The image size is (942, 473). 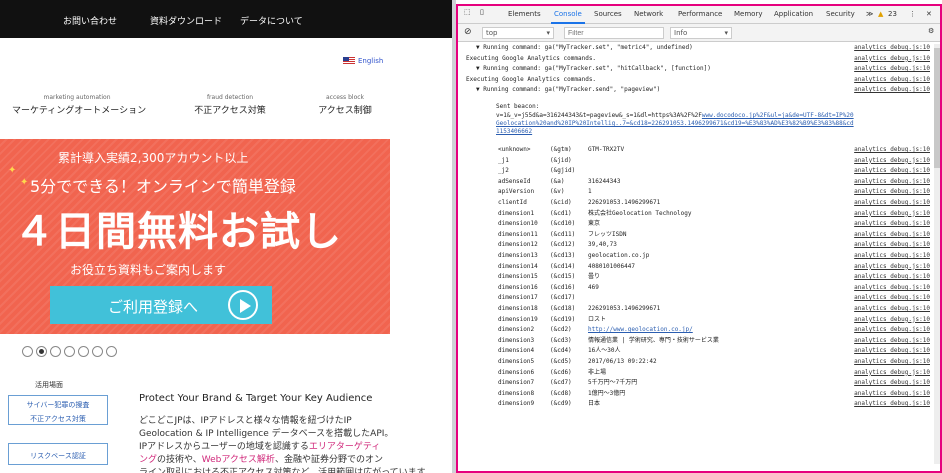 I want to click on nav-link-contact: お問い合わせ, so click(x=90, y=20).